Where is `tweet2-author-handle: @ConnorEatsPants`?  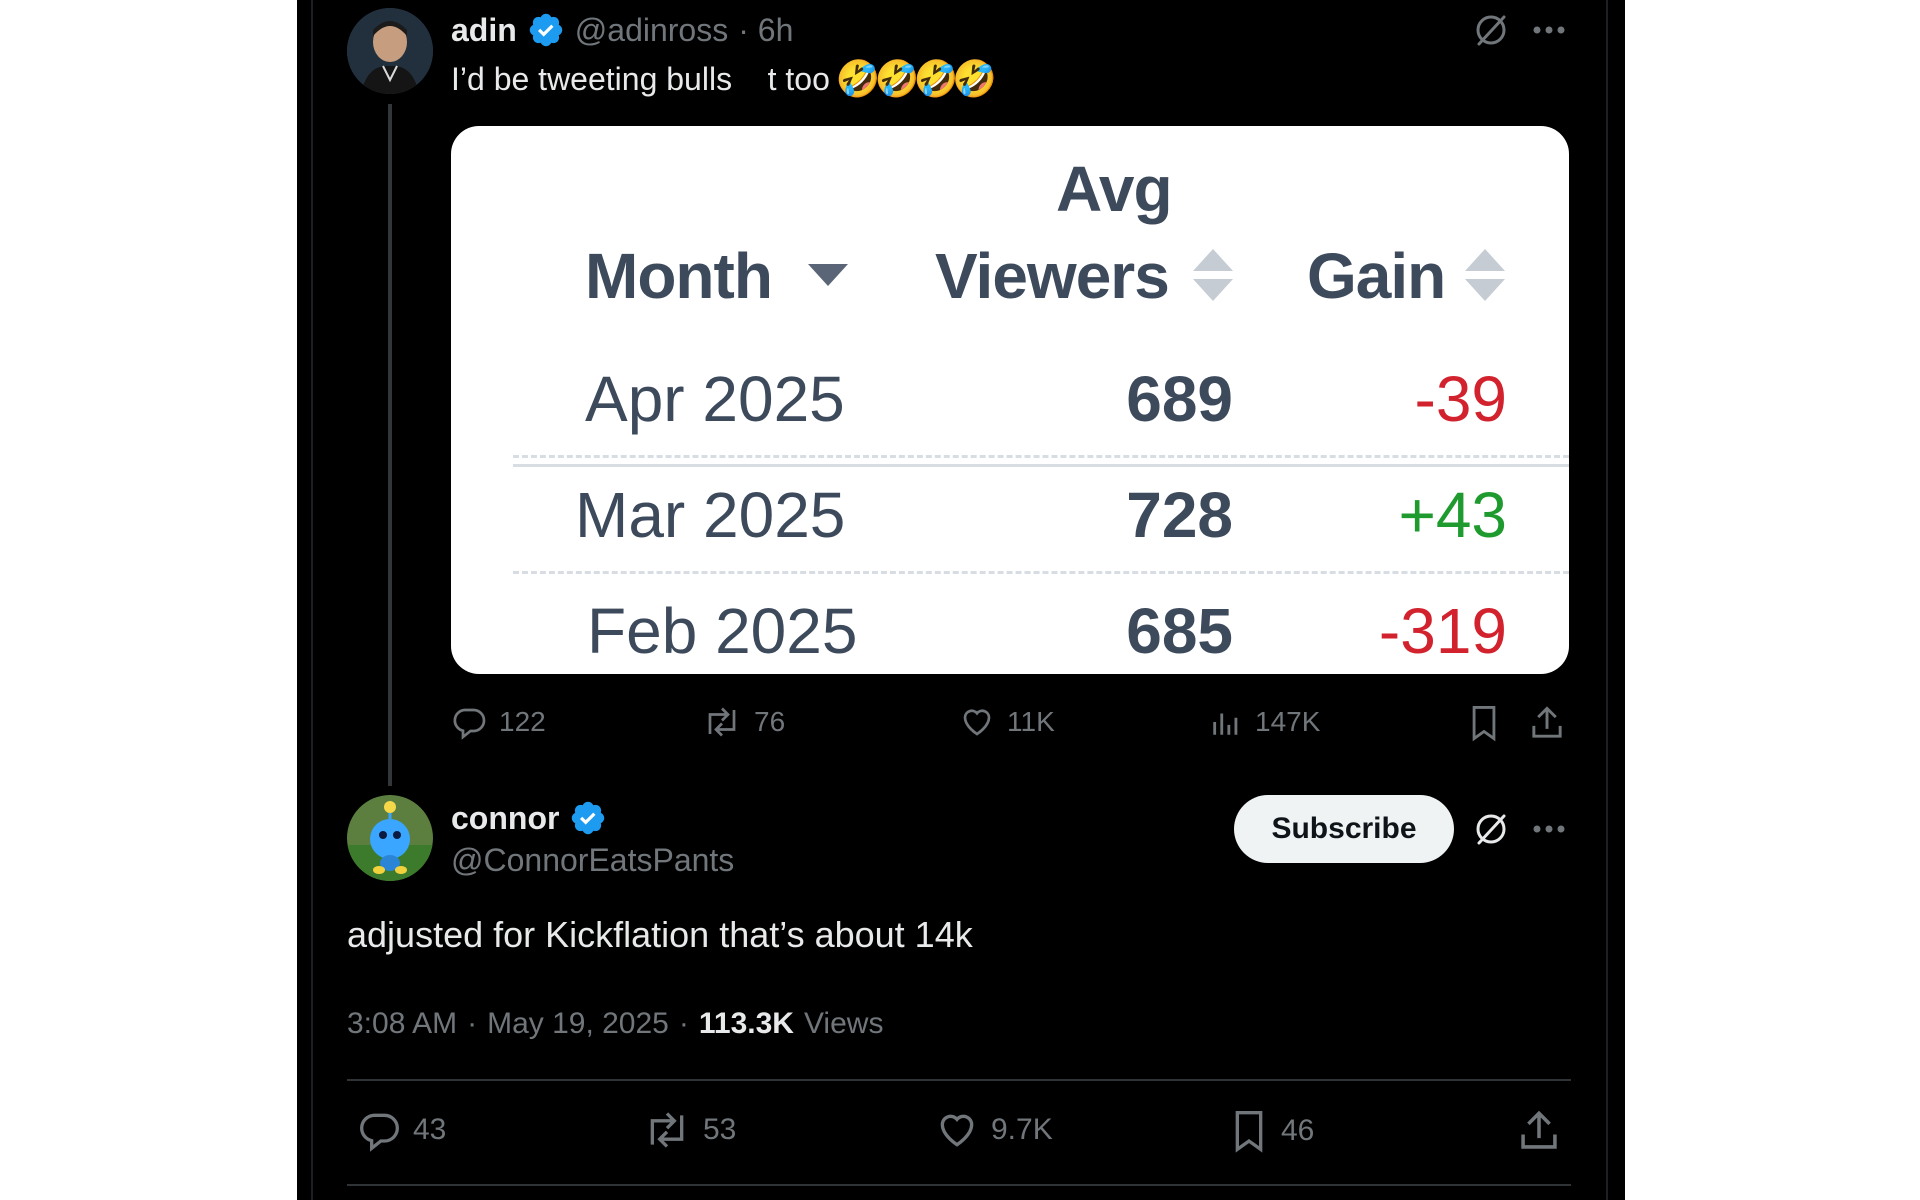 tweet2-author-handle: @ConnorEatsPants is located at coordinates (592, 860).